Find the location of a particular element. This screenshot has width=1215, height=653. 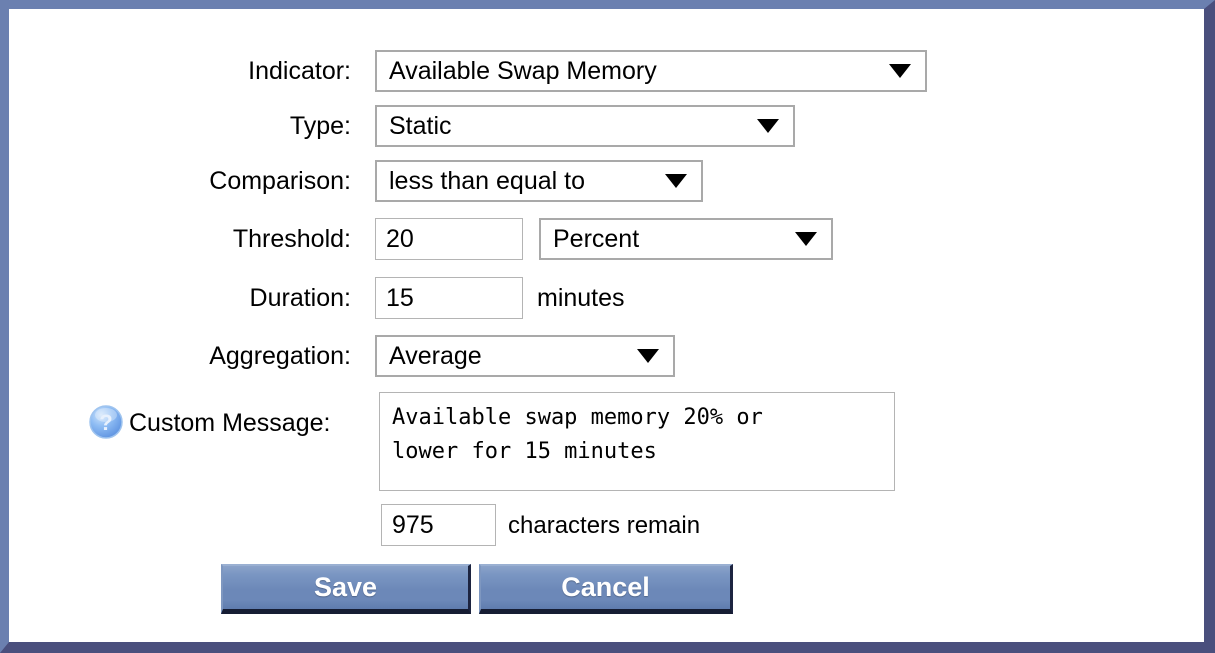

threshold-unit-value: Percent is located at coordinates (596, 238).